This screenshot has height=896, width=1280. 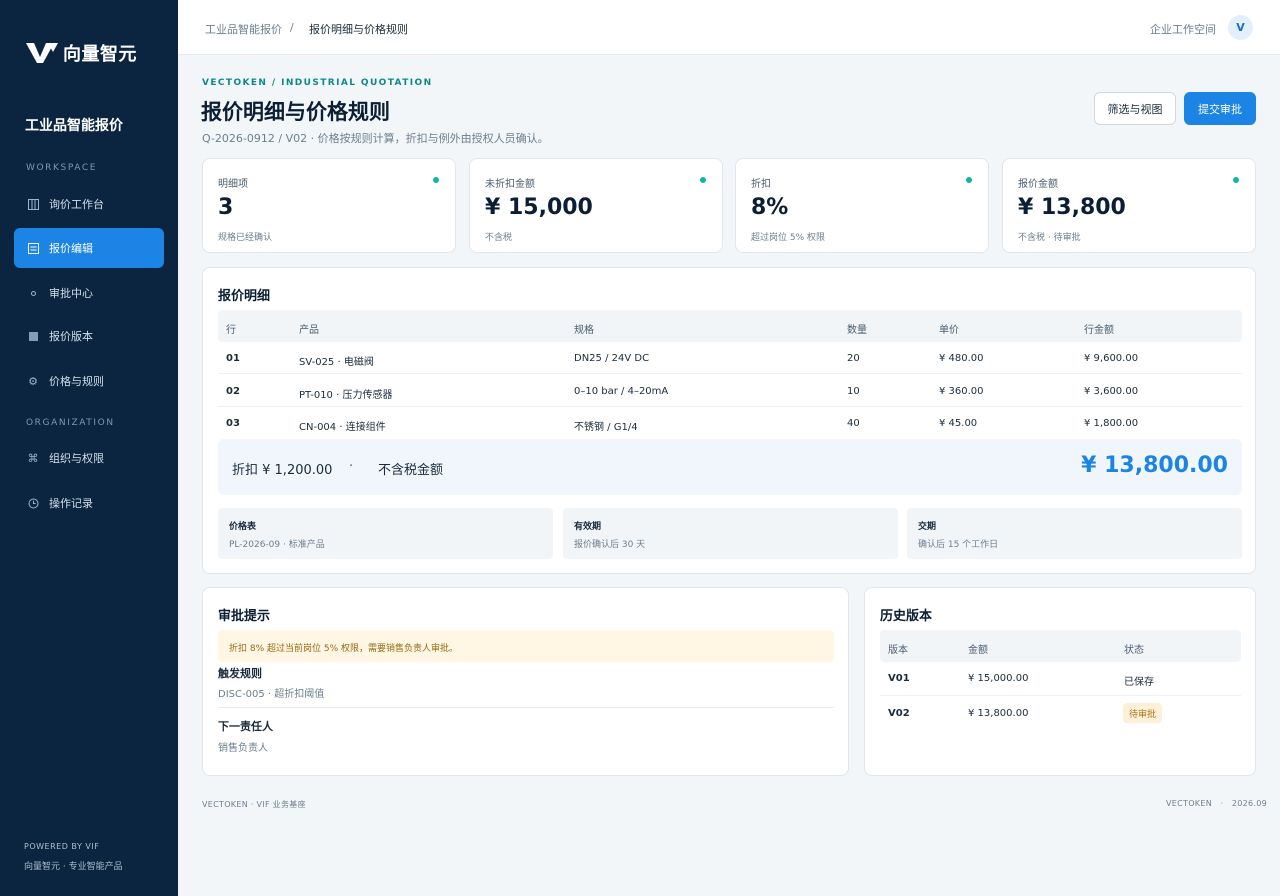 I want to click on validity-info: 有效期 报价确认后 30 天, so click(x=730, y=533).